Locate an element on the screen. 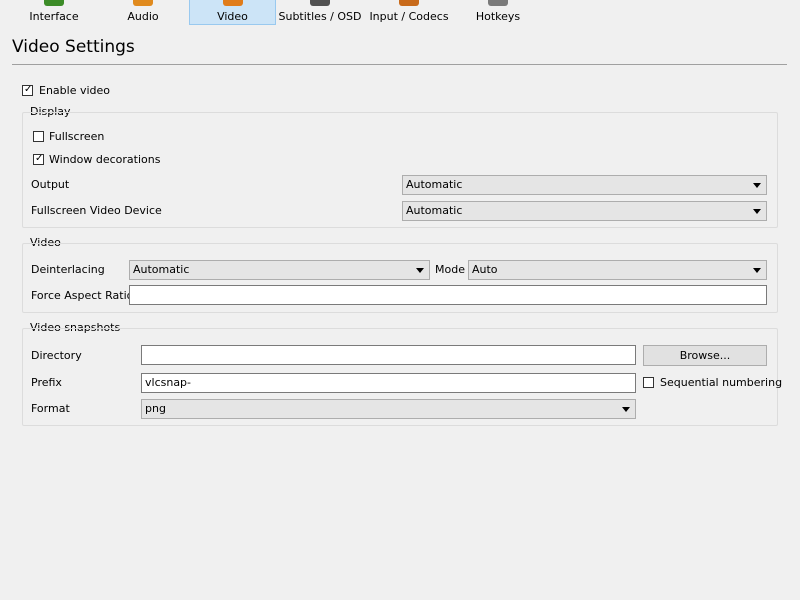 The width and height of the screenshot is (800, 600). tab-video: Video is located at coordinates (232, 12).